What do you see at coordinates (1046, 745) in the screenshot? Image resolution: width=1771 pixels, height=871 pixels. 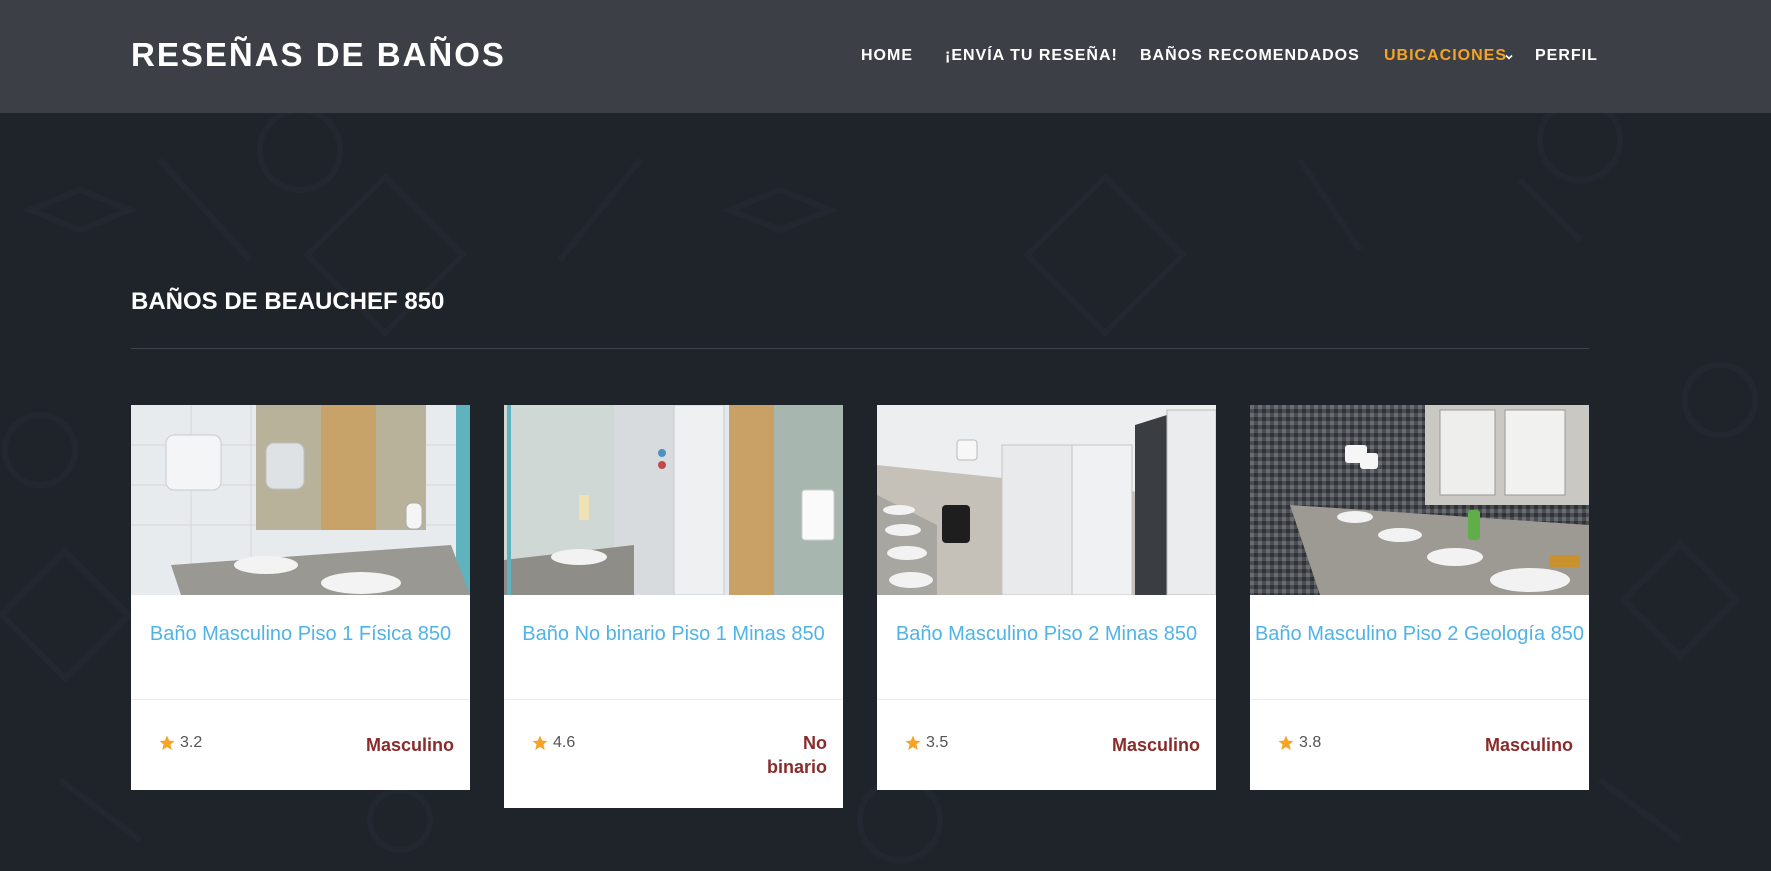 I see `card-footer: 3.5 Masculino` at bounding box center [1046, 745].